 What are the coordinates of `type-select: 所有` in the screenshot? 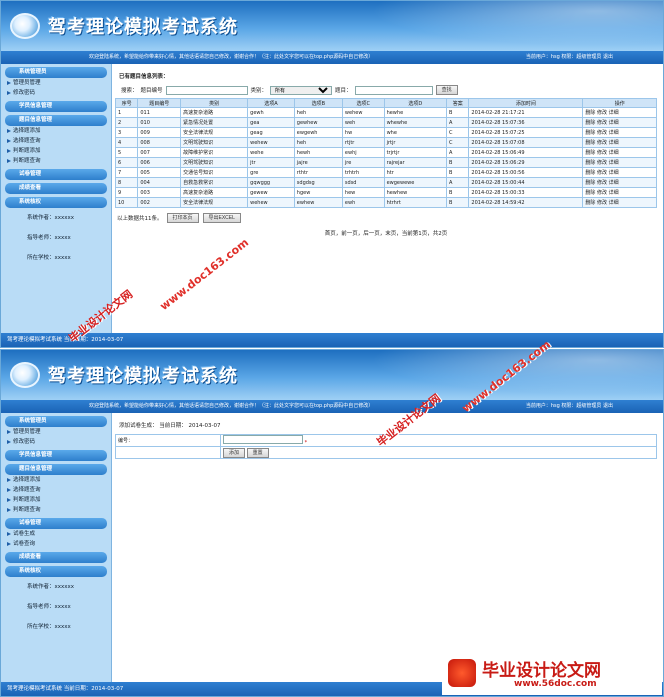 It's located at (301, 90).